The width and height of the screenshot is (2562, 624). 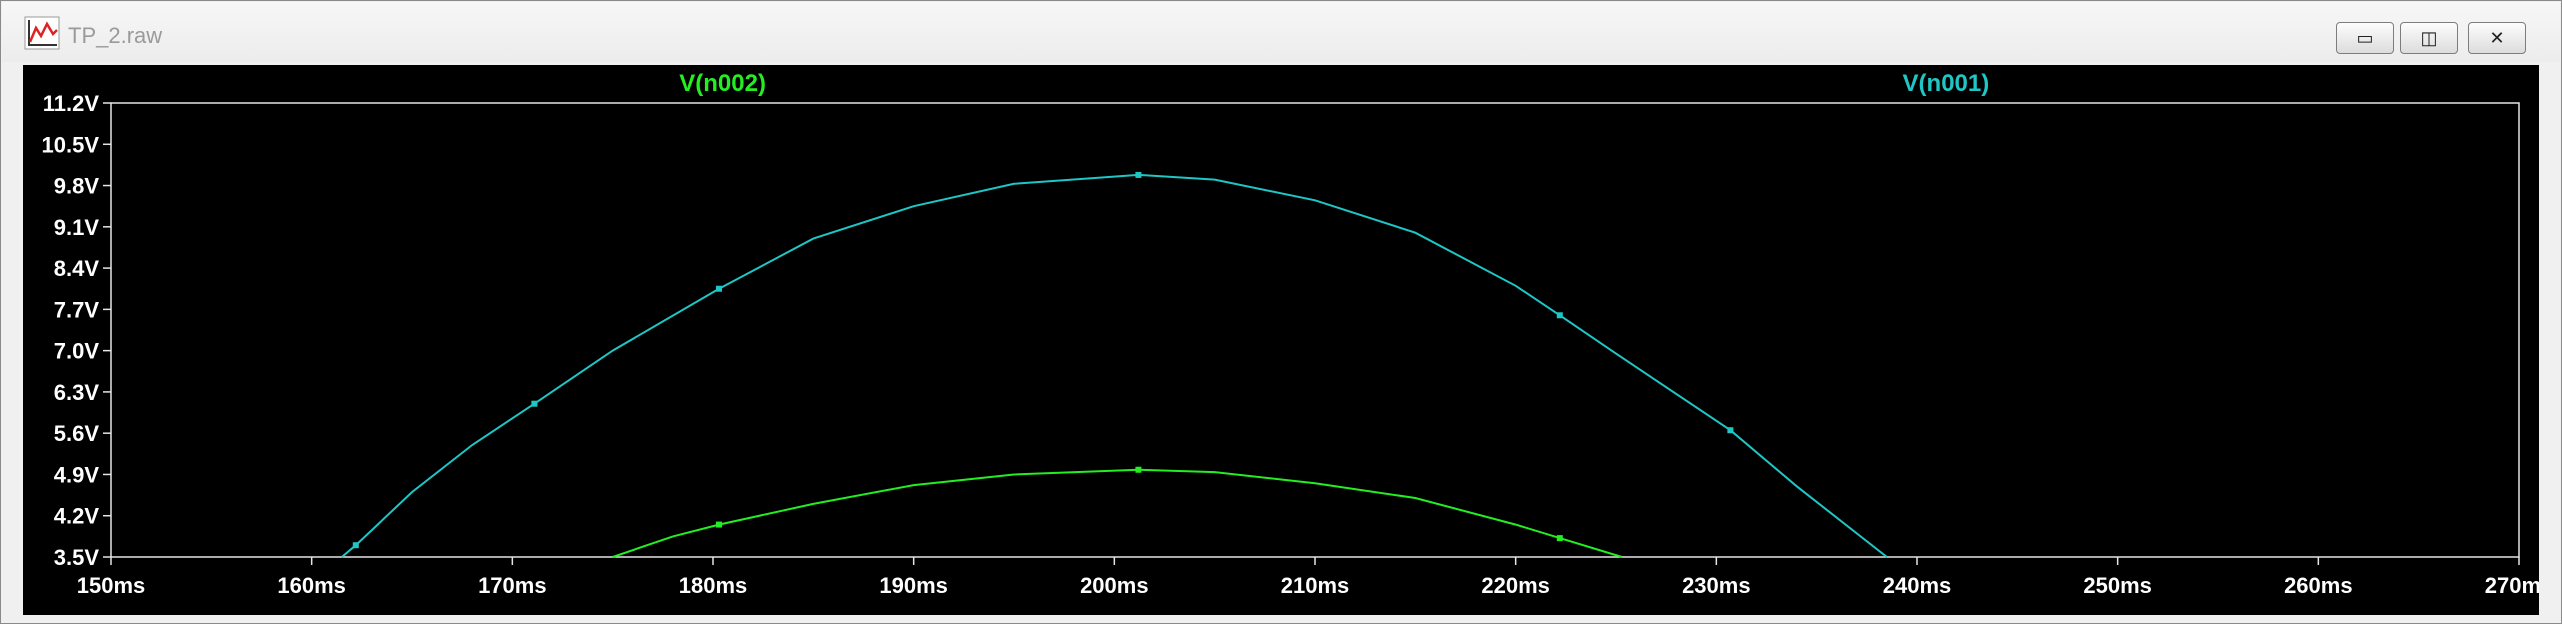 I want to click on title-bar: TP_2.raw ▭ ◫ ✕, so click(x=1281, y=32).